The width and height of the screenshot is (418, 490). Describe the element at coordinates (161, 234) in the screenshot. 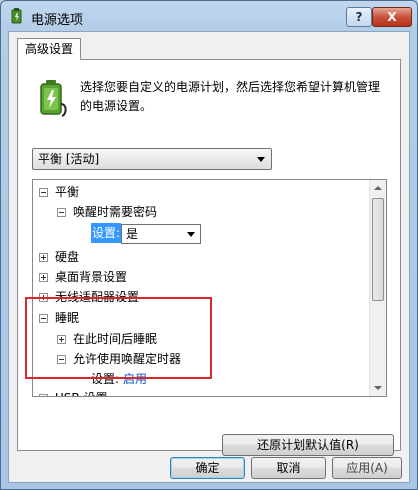

I see `wake-password-dropdown: 是` at that location.